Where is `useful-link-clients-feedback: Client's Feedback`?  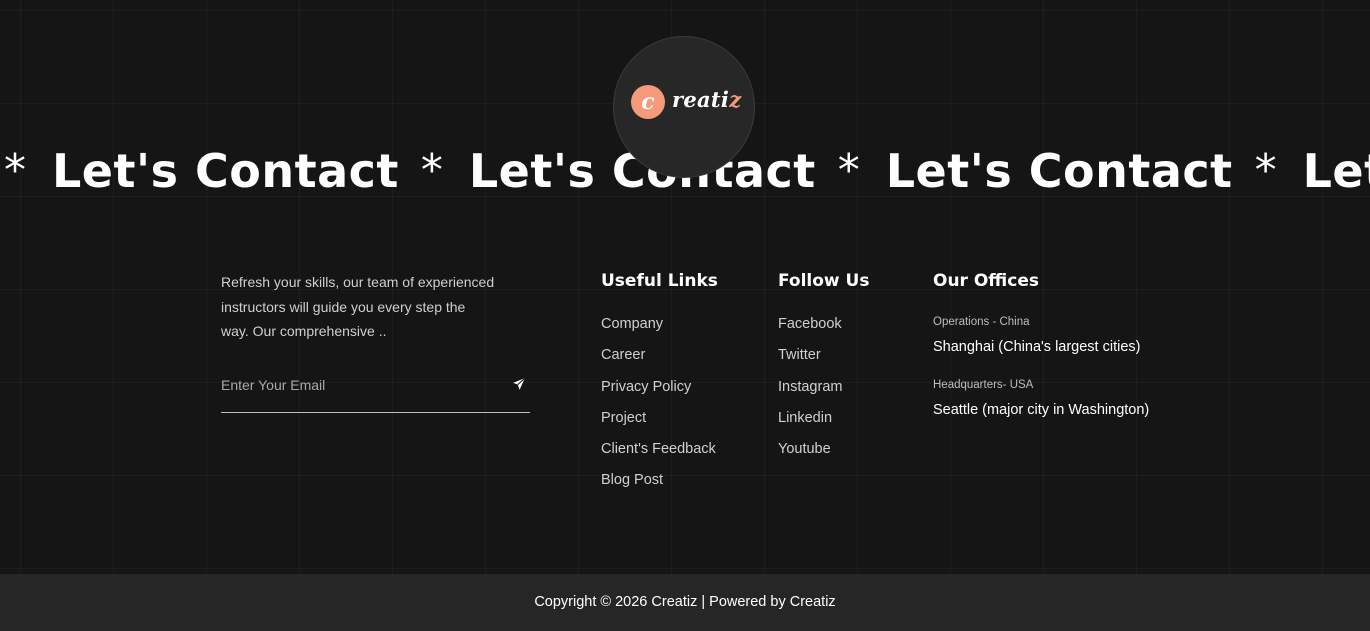 useful-link-clients-feedback: Client's Feedback is located at coordinates (659, 449).